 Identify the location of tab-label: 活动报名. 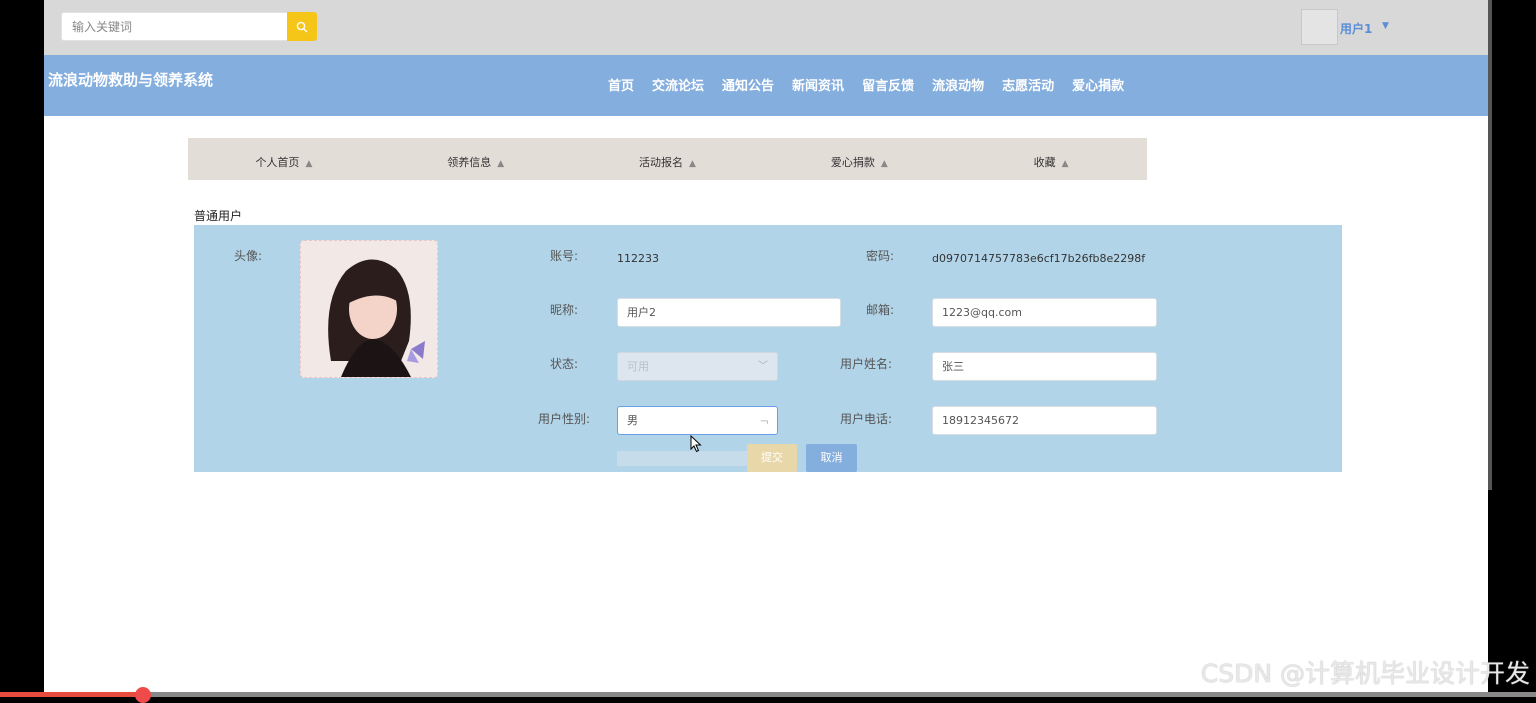
(661, 162).